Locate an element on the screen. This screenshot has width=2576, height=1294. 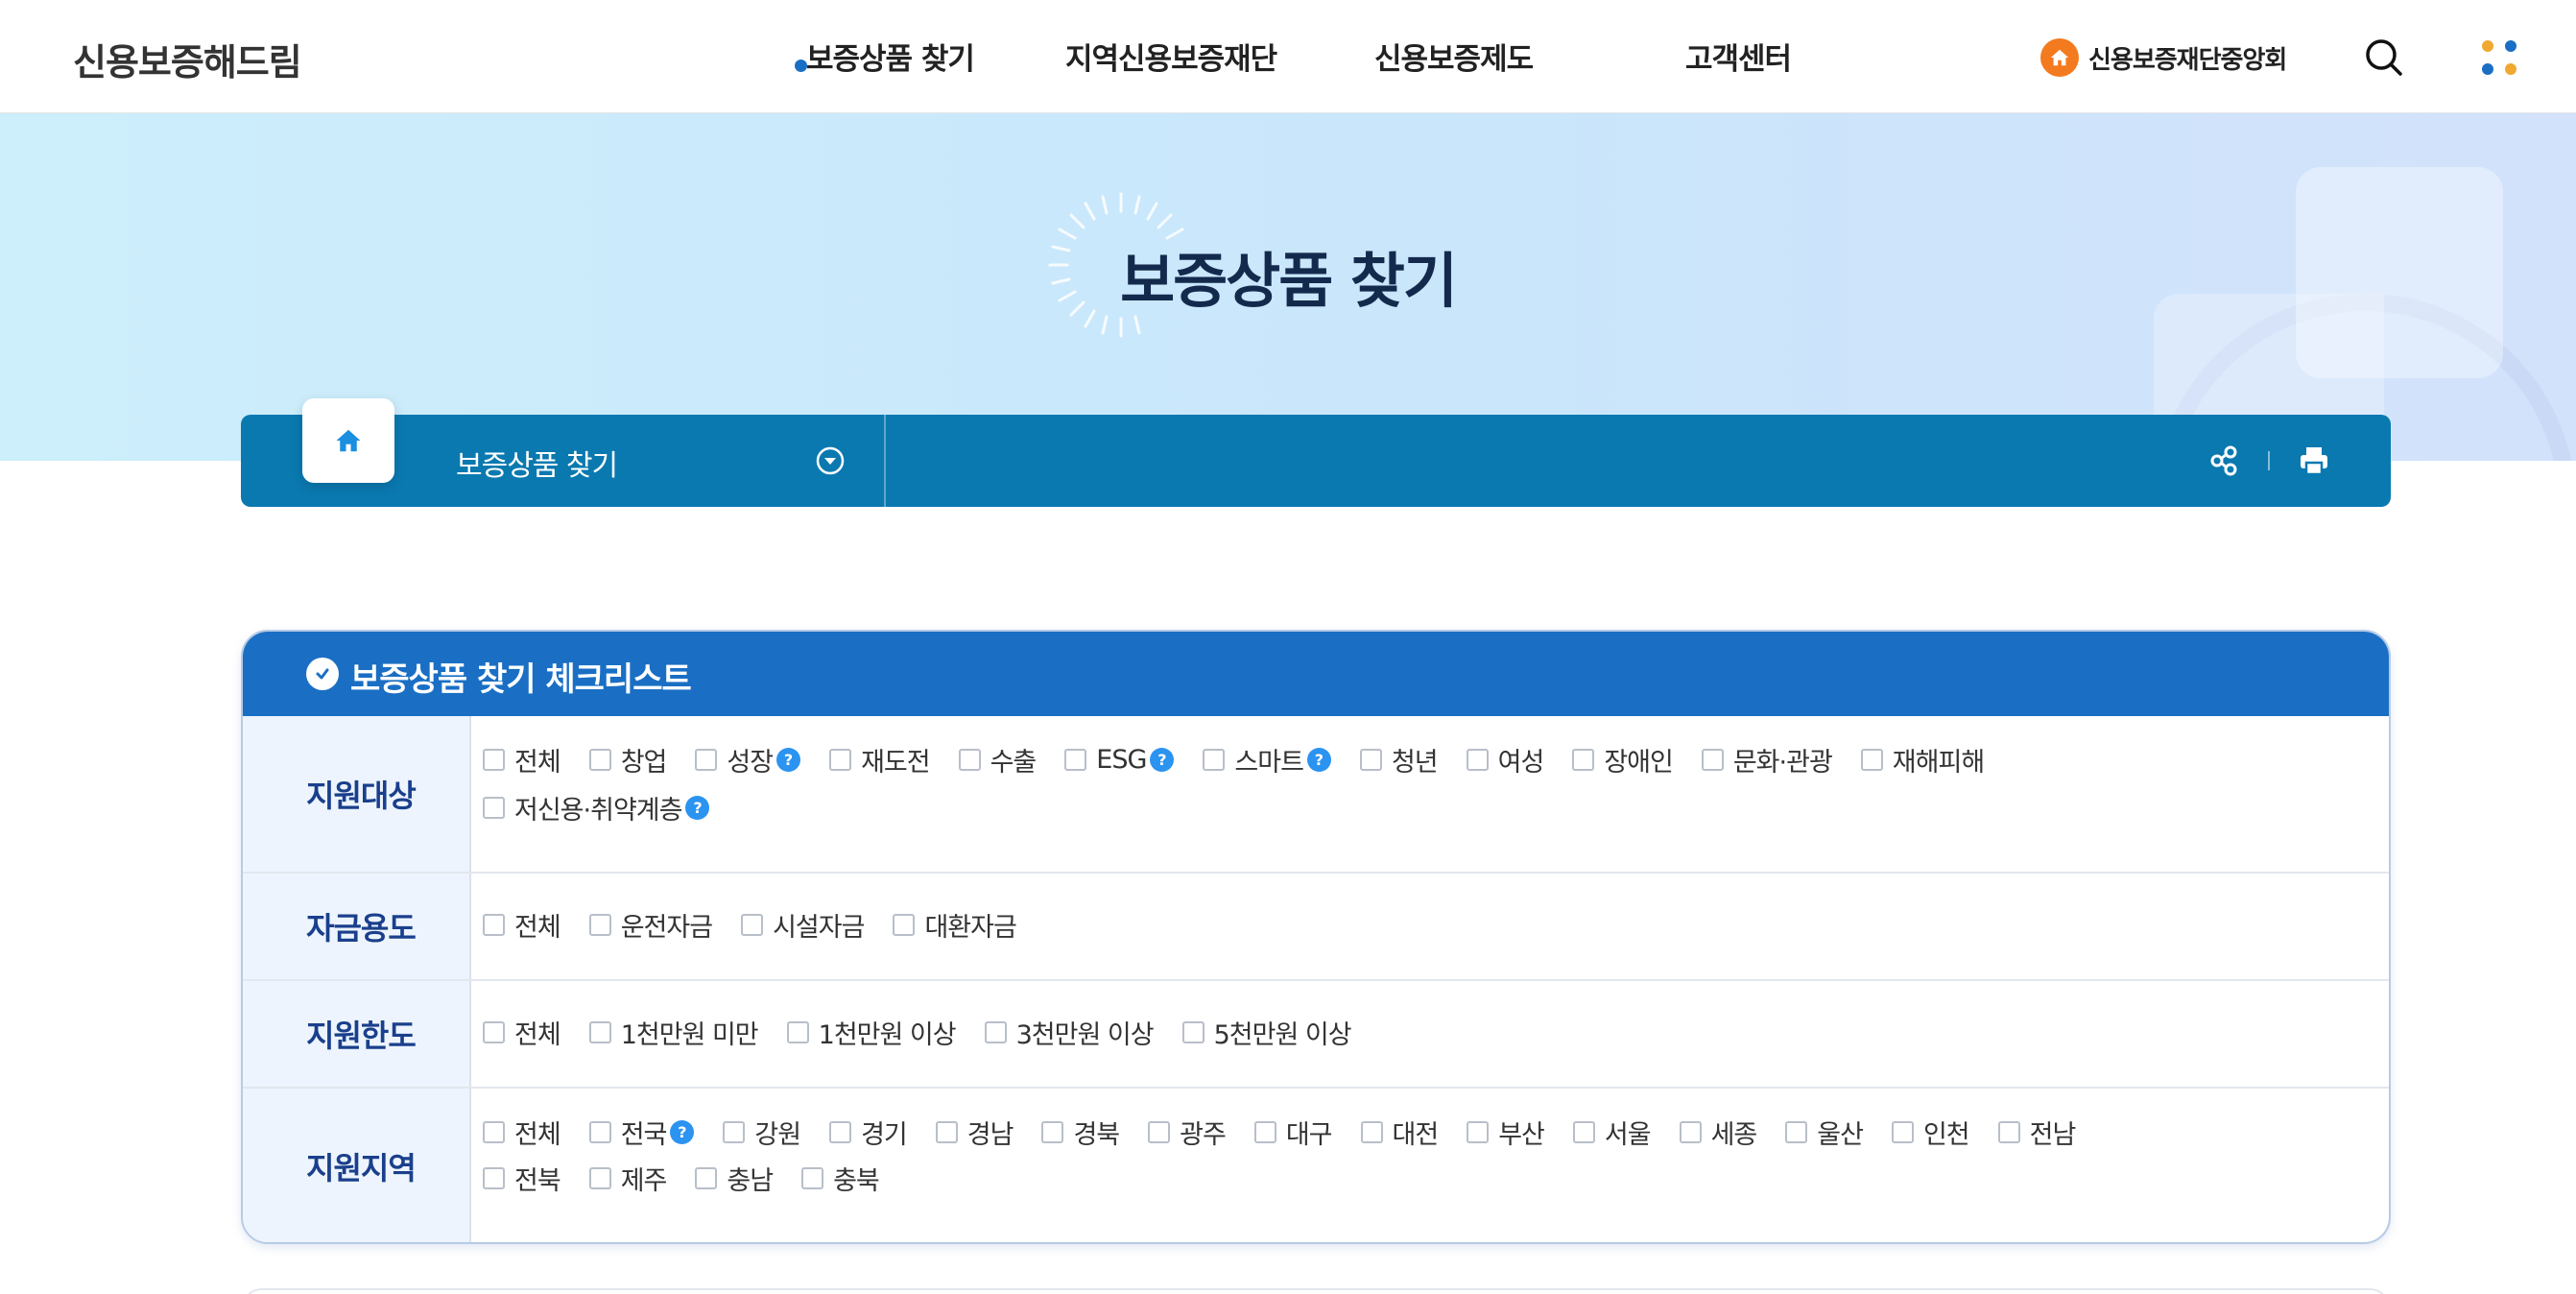
checkbox-option: 충북 is located at coordinates (840, 1178).